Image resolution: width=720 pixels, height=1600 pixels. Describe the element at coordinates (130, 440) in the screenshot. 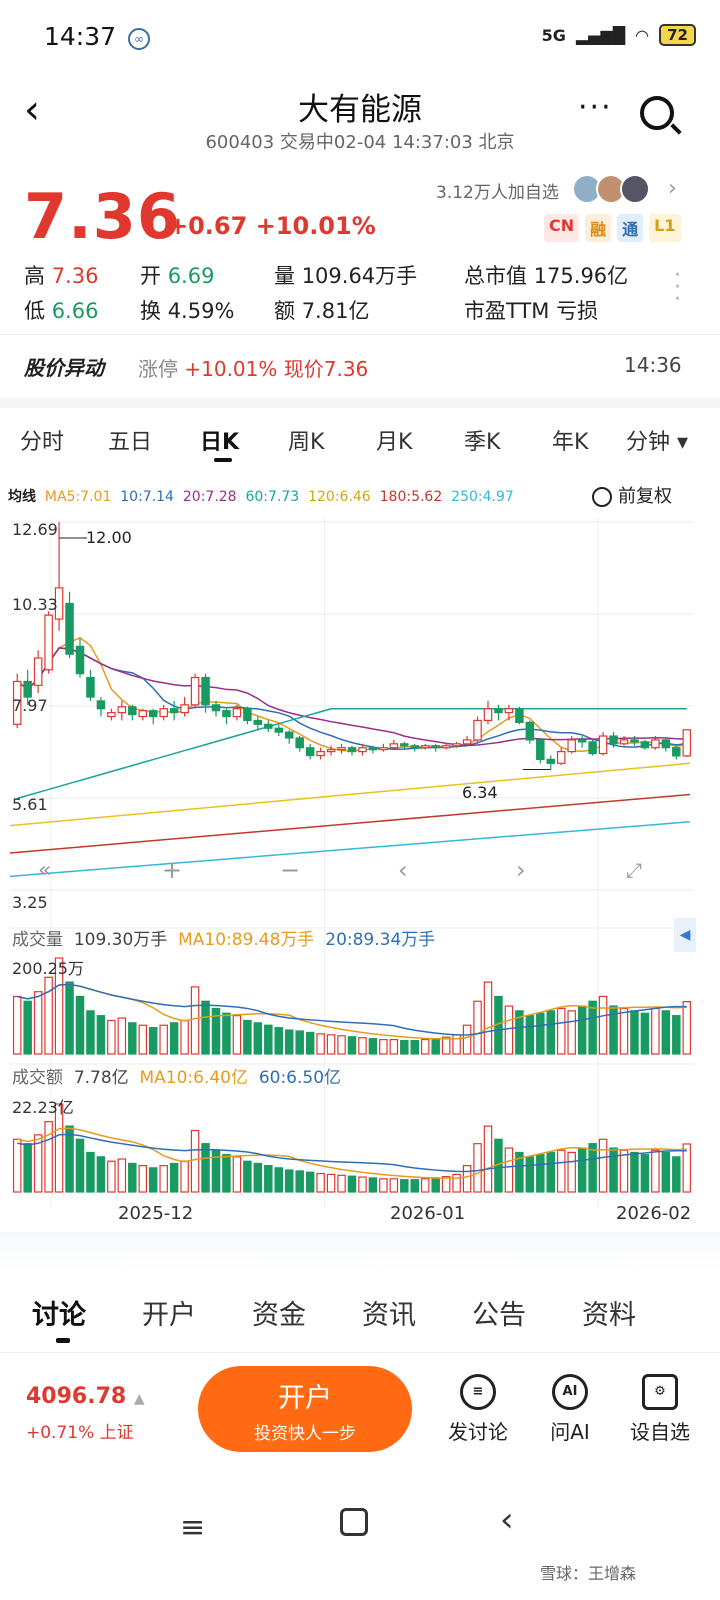

I see `tab-five-day: 五日` at that location.